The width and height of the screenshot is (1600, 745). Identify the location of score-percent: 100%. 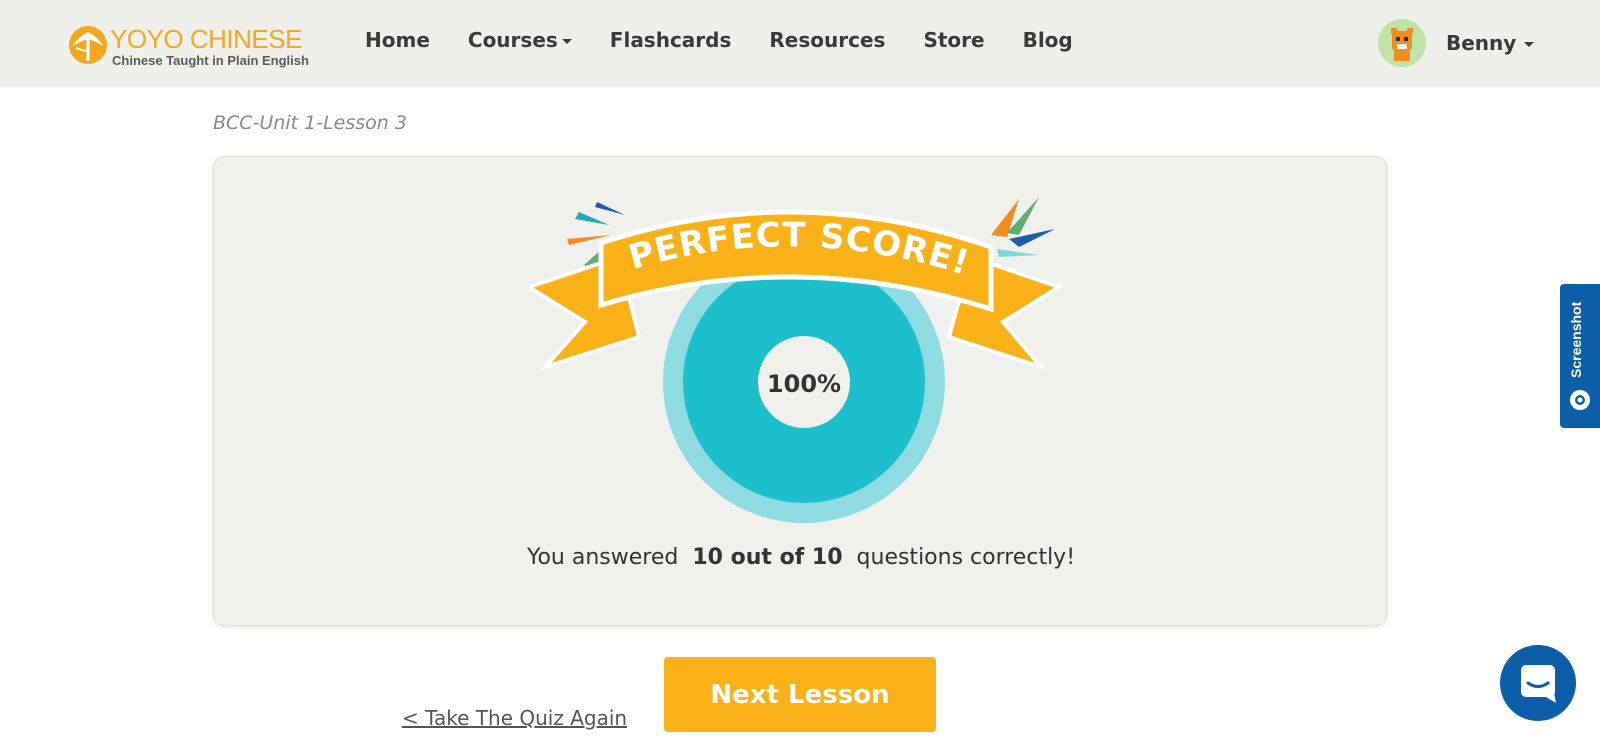
(804, 384).